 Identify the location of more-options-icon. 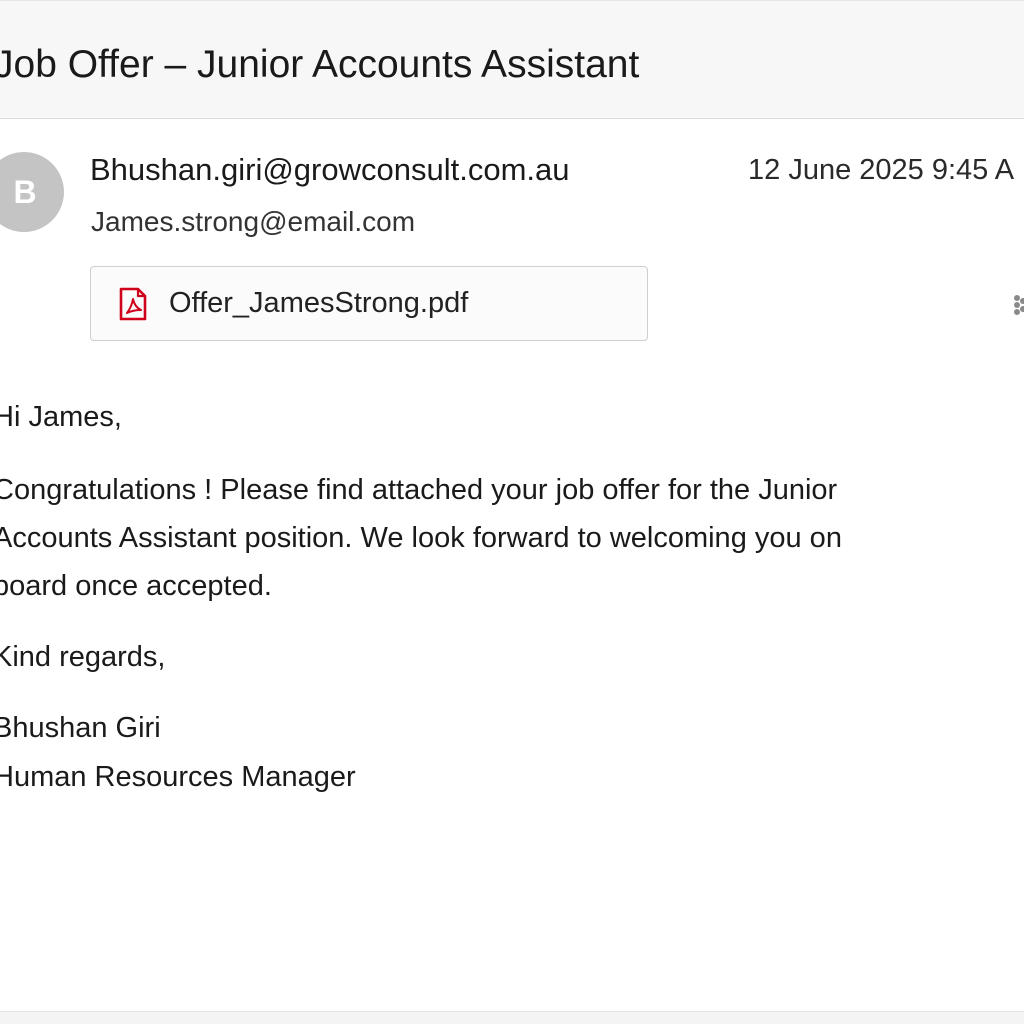
(1015, 305).